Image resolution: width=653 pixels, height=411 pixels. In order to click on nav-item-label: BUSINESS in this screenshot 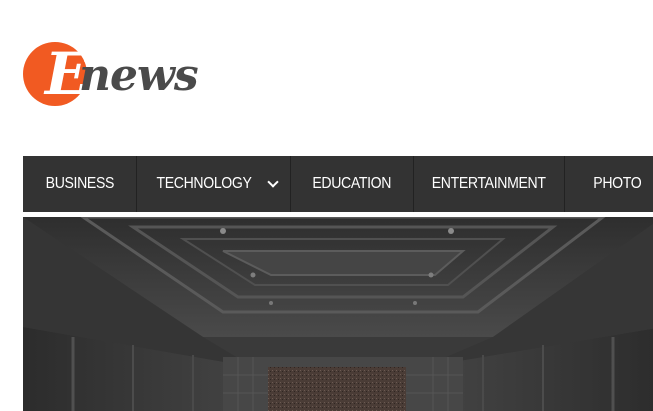, I will do `click(79, 183)`.